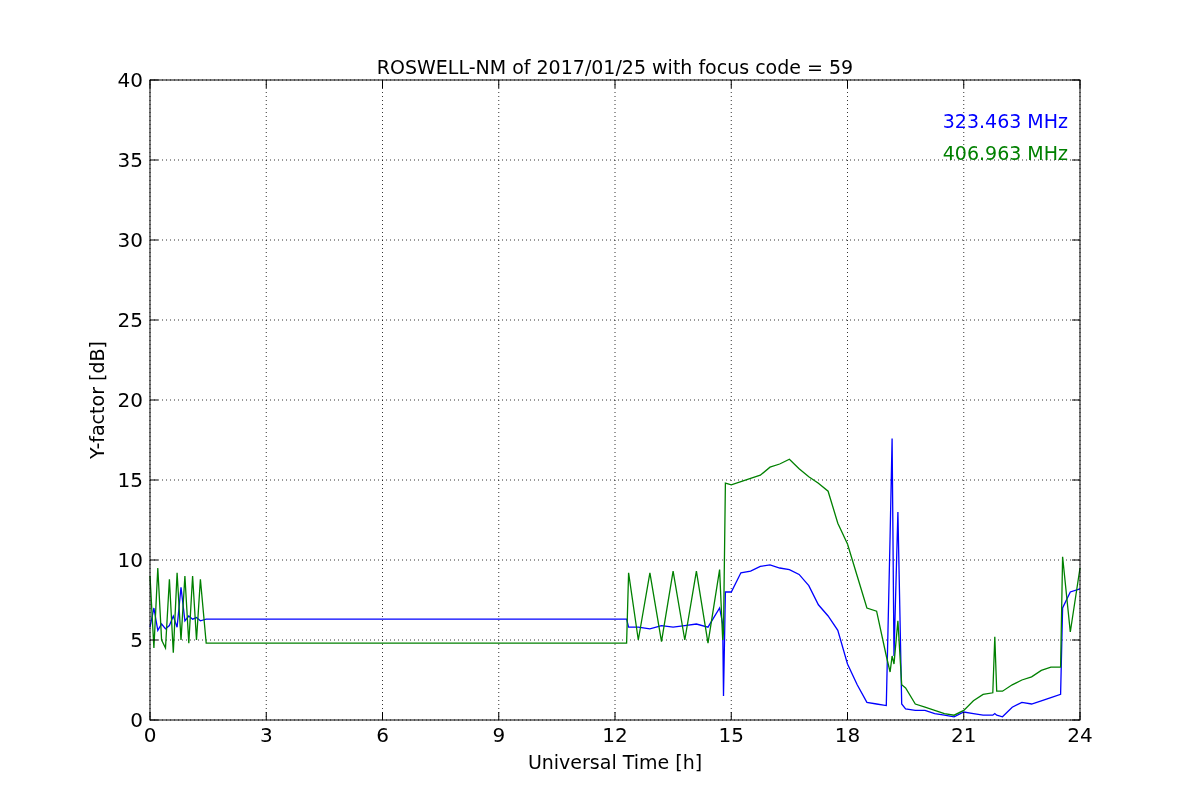  I want to click on tick-label: 6, so click(382, 735).